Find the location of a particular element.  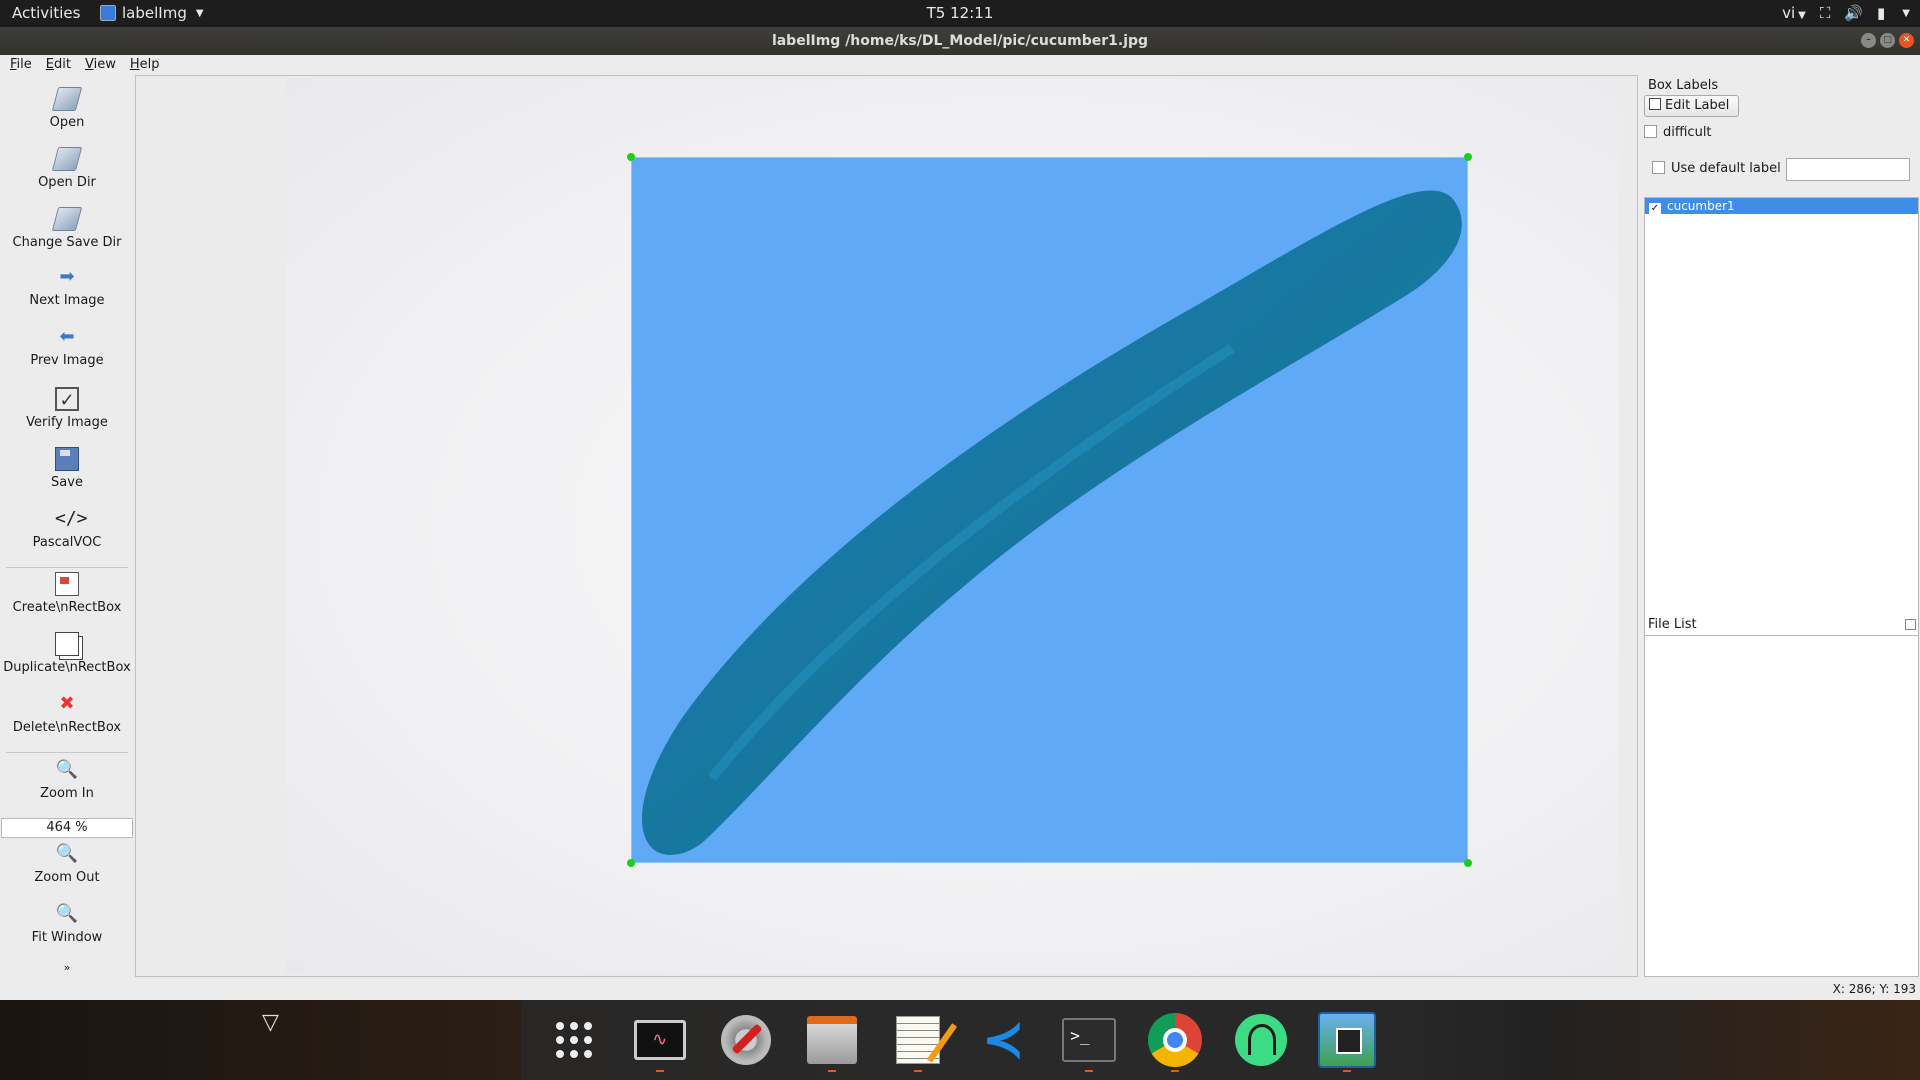

show-applications-button is located at coordinates (574, 1040).